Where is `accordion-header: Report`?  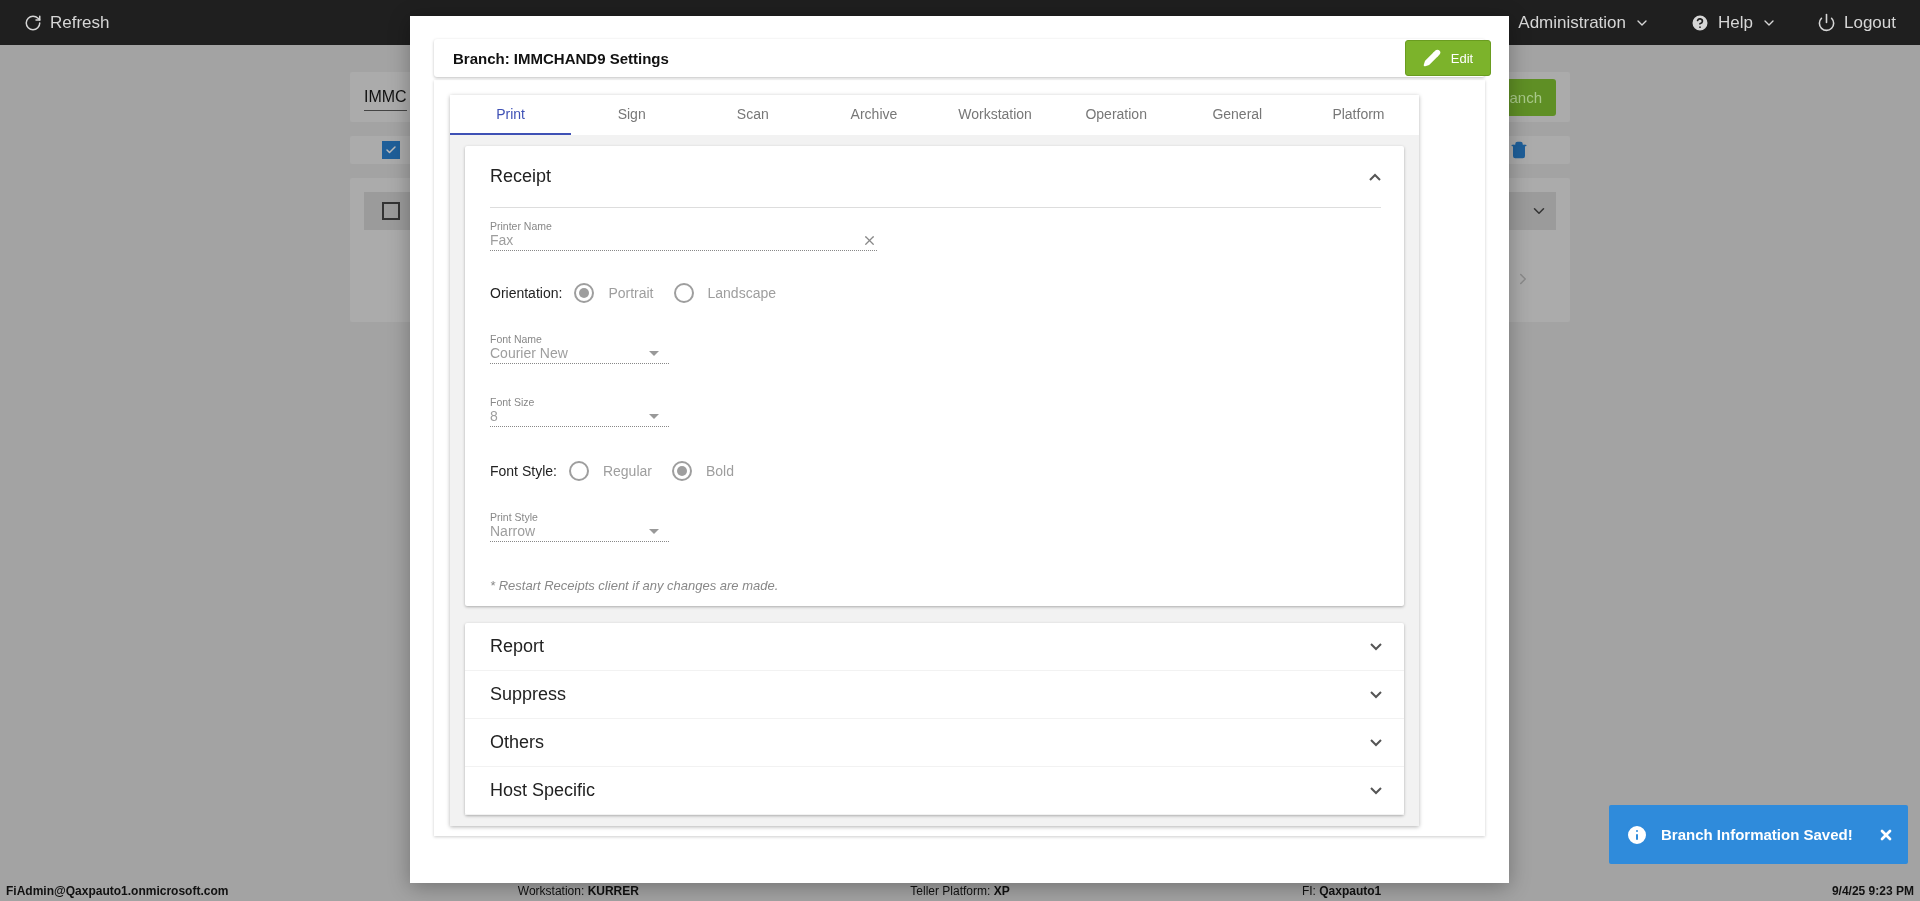
accordion-header: Report is located at coordinates (934, 647).